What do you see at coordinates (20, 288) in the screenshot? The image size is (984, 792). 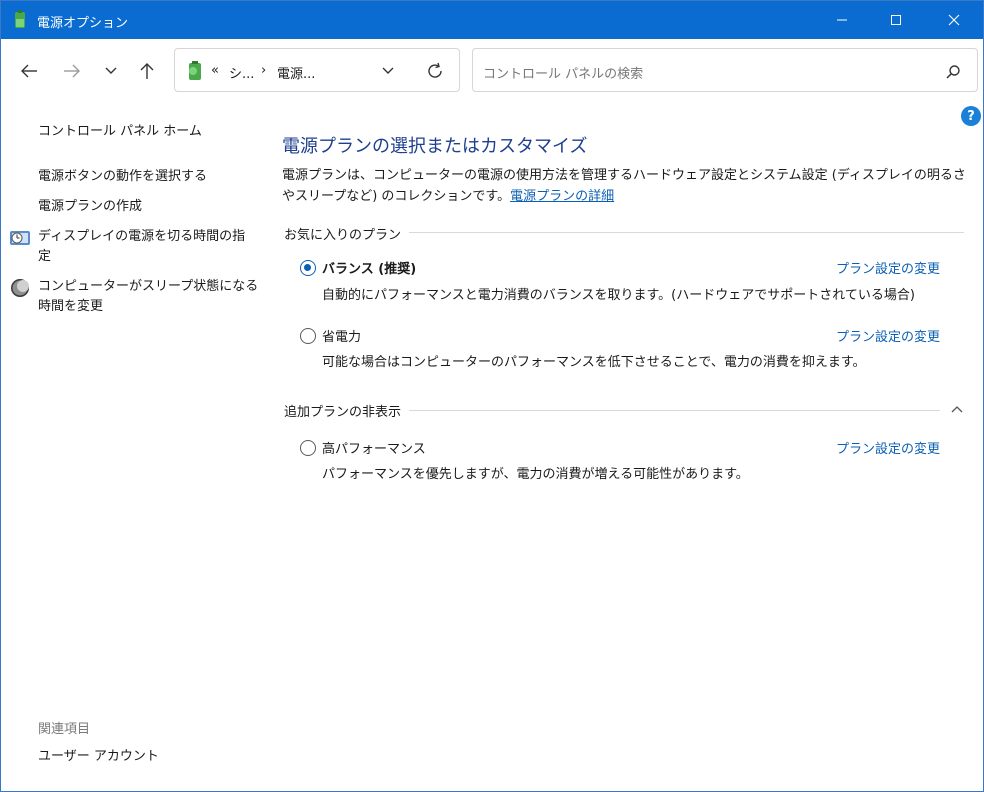 I see `sleep-moon-icon` at bounding box center [20, 288].